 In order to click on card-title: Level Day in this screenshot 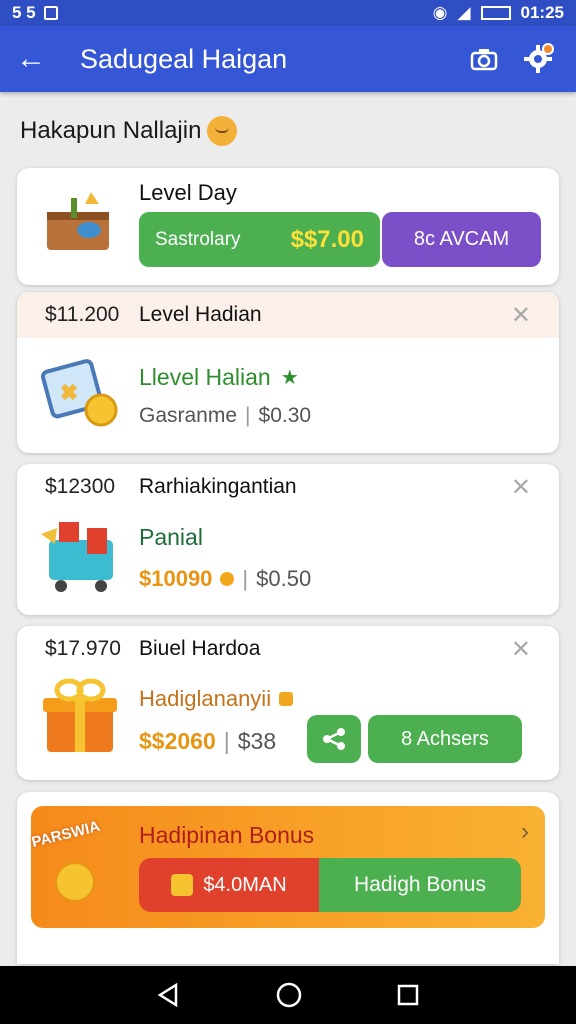, I will do `click(188, 192)`.